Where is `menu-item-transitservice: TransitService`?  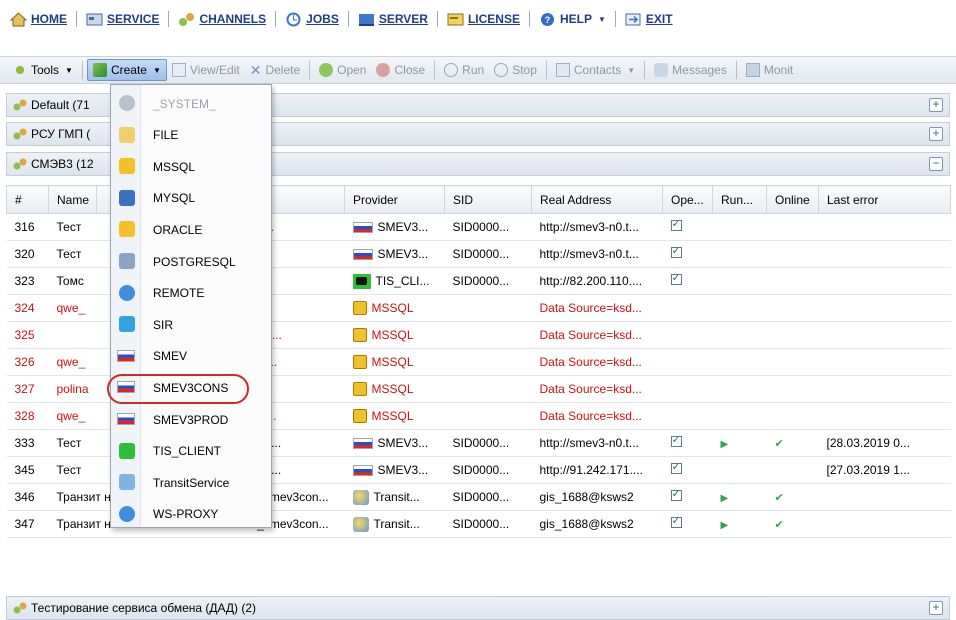
menu-item-transitservice: TransitService is located at coordinates (191, 482).